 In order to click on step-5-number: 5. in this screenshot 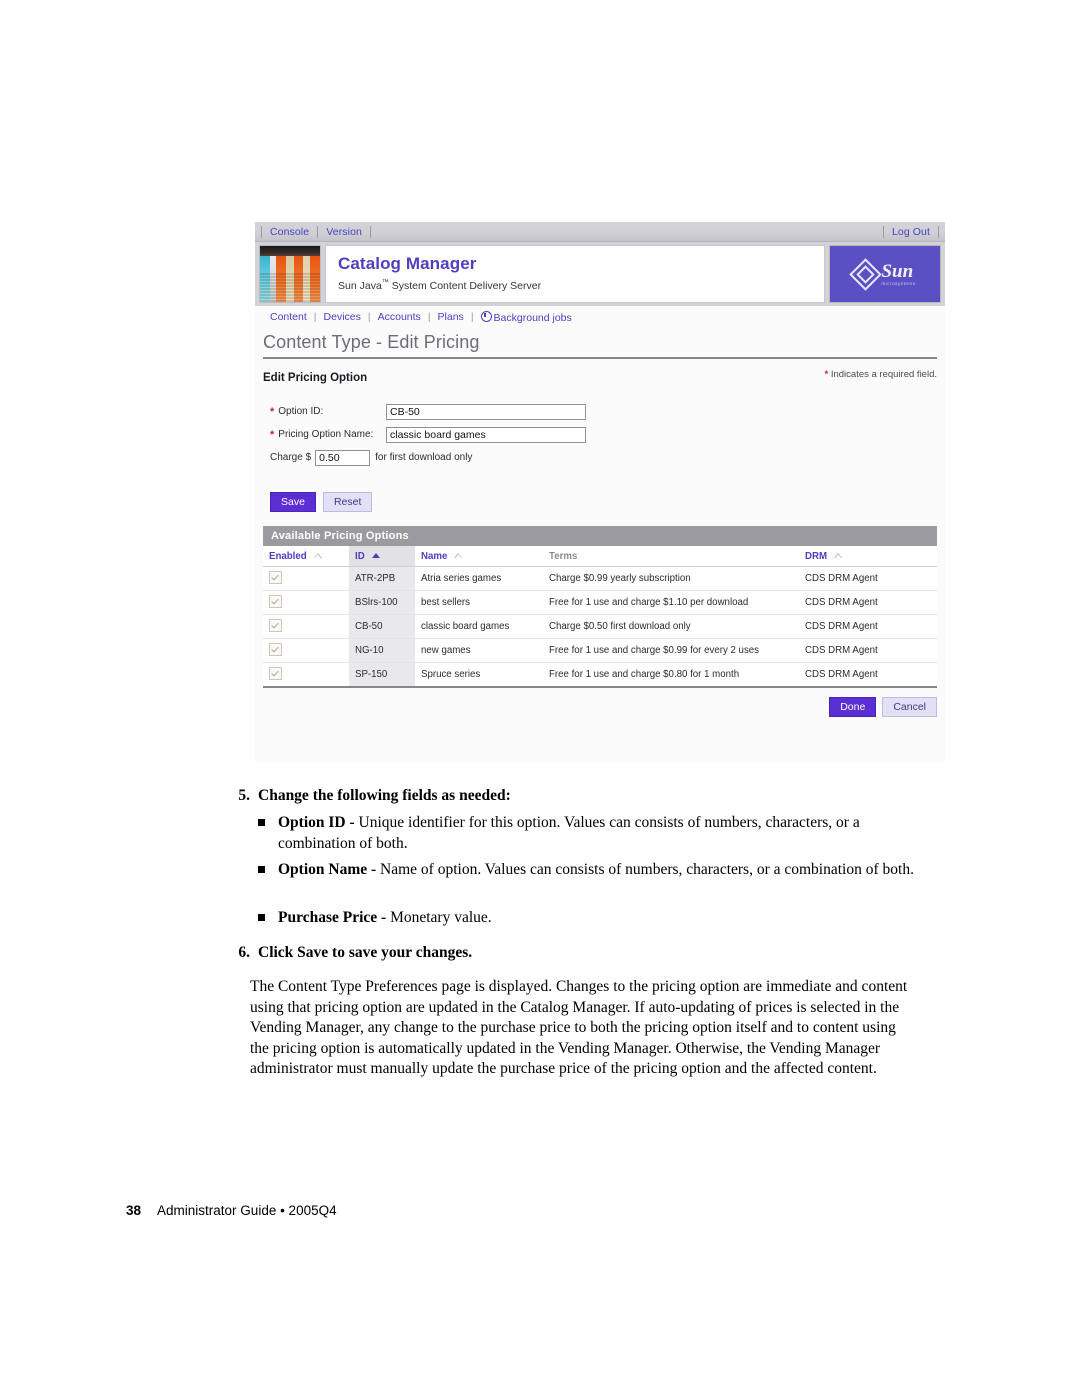, I will do `click(244, 795)`.